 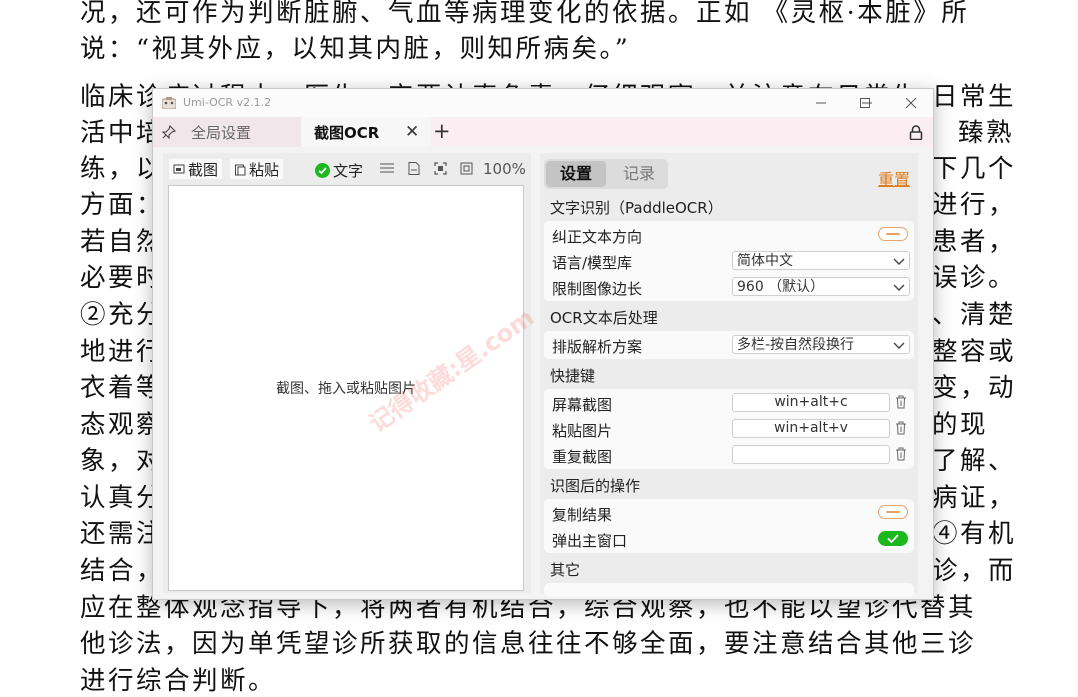 I want to click on text-toggle-label: 文字, so click(x=348, y=171).